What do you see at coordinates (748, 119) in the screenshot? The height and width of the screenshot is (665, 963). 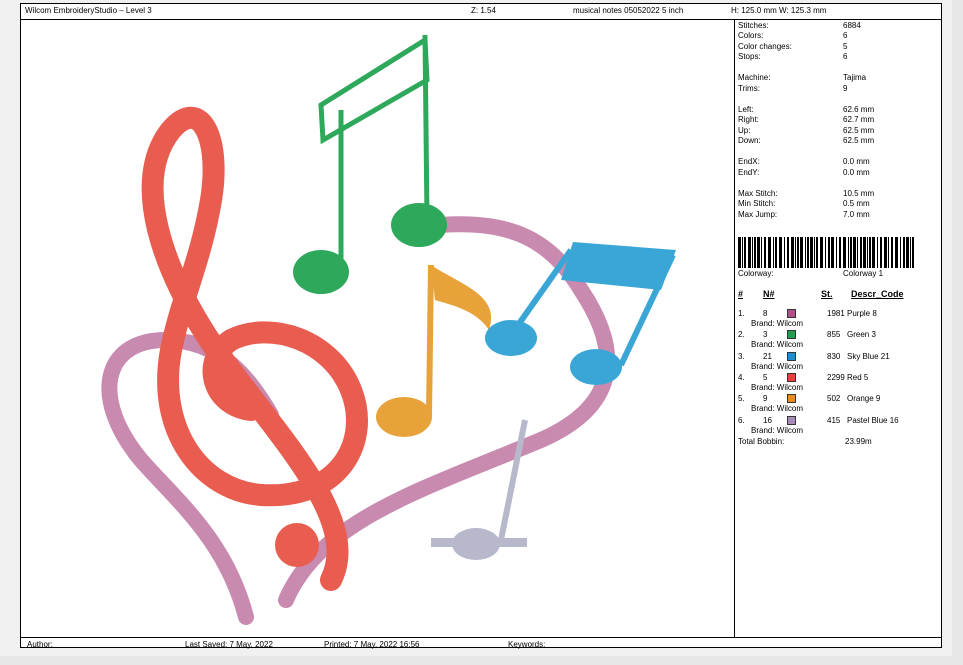 I see `stat-label: Right:` at bounding box center [748, 119].